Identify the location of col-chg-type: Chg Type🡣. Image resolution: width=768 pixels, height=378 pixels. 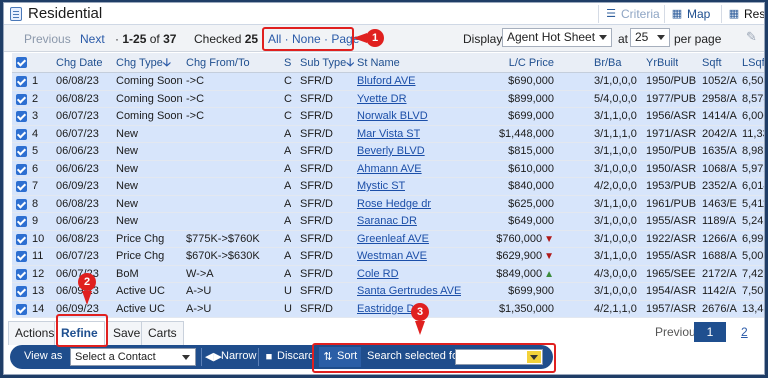
(143, 62).